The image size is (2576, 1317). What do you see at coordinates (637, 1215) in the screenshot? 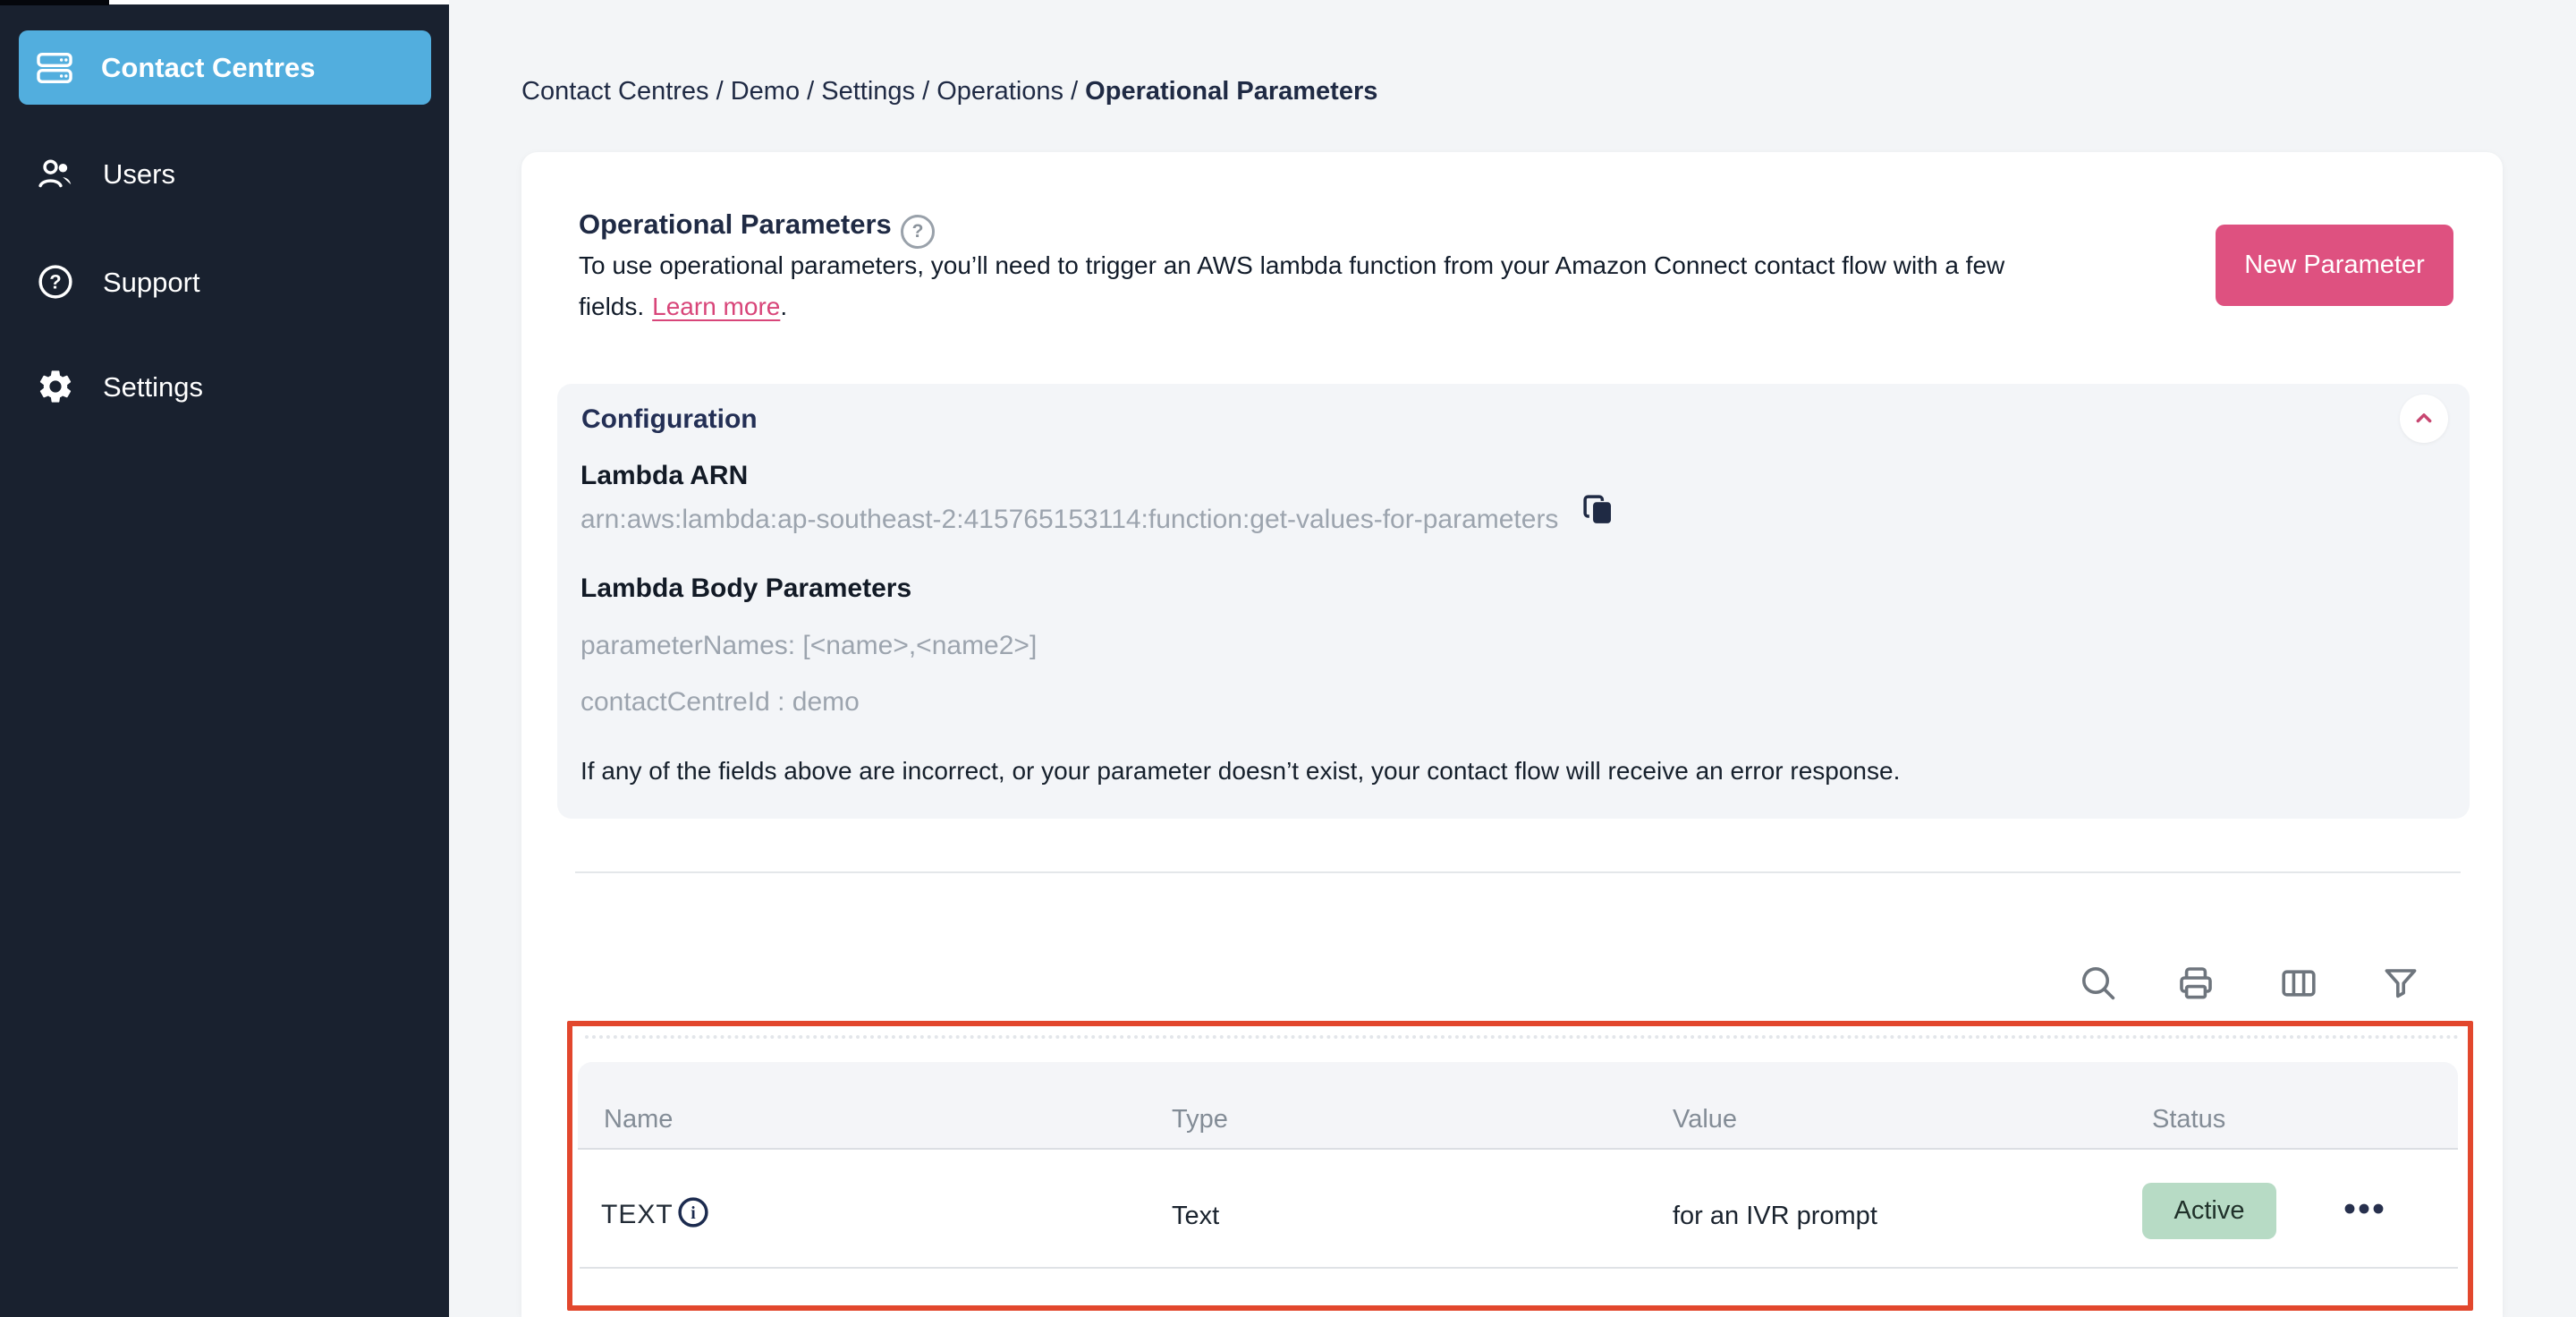
I see `row-name-cell: TEXT` at bounding box center [637, 1215].